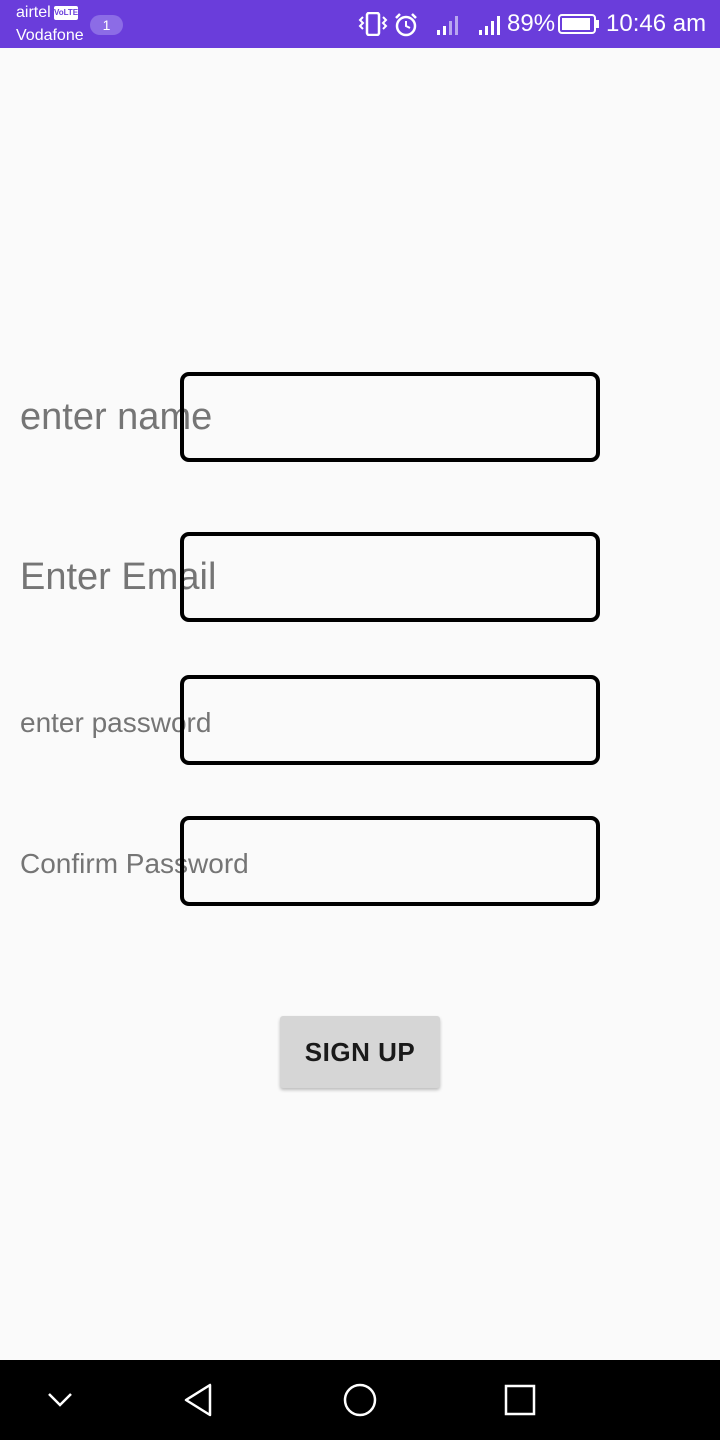 The height and width of the screenshot is (1440, 720). I want to click on chevron-down-icon, so click(60, 1400).